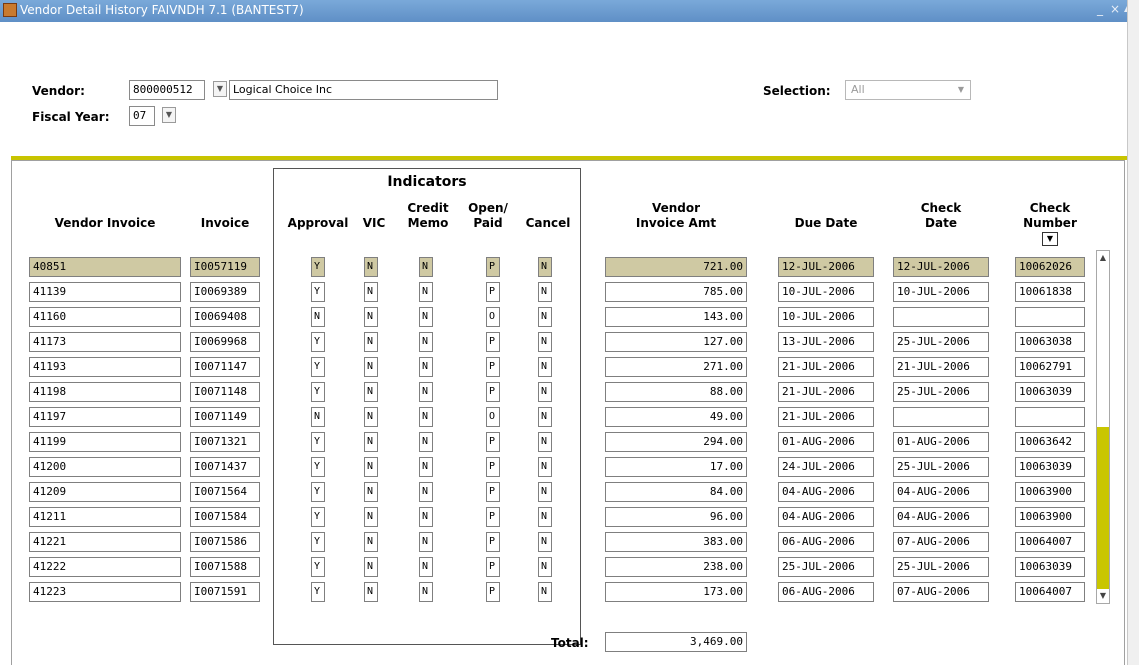 The width and height of the screenshot is (1139, 665). Describe the element at coordinates (908, 90) in the screenshot. I see `selection-dropdown: All ▼` at that location.